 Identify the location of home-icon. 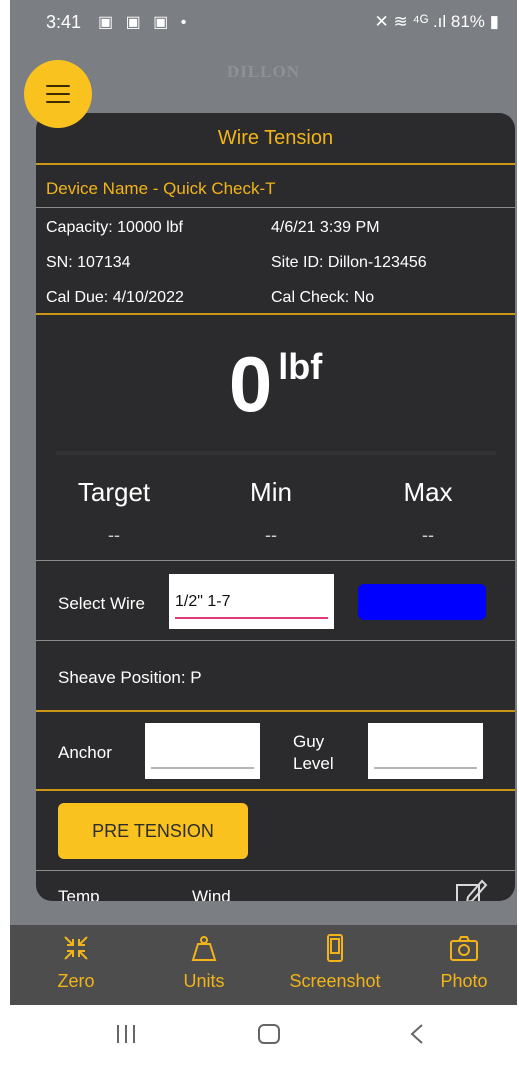
(269, 1034).